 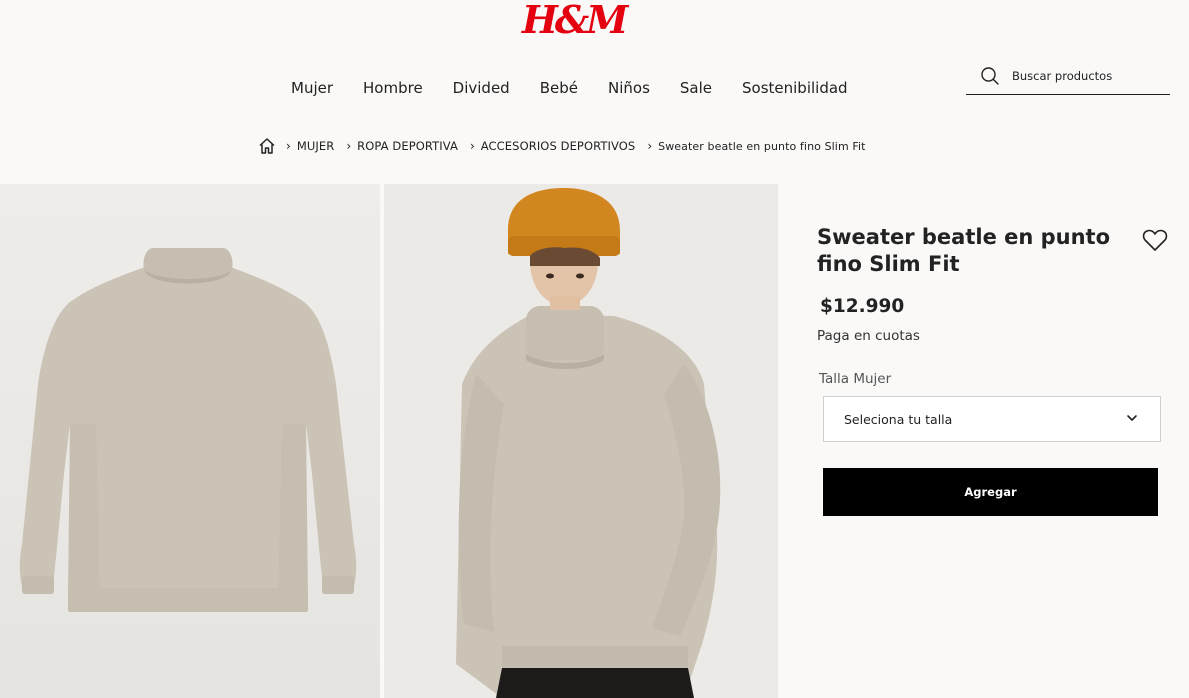 I want to click on nav-item-divided: Divided, so click(x=481, y=88).